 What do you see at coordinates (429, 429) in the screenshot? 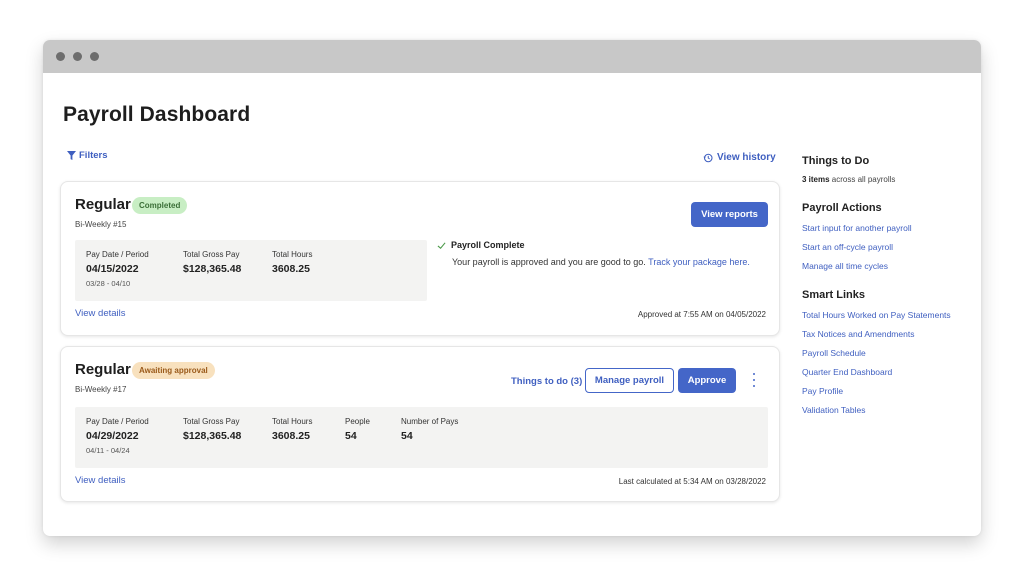
I see `stat-number-of-pays: Number of Pays 54` at bounding box center [429, 429].